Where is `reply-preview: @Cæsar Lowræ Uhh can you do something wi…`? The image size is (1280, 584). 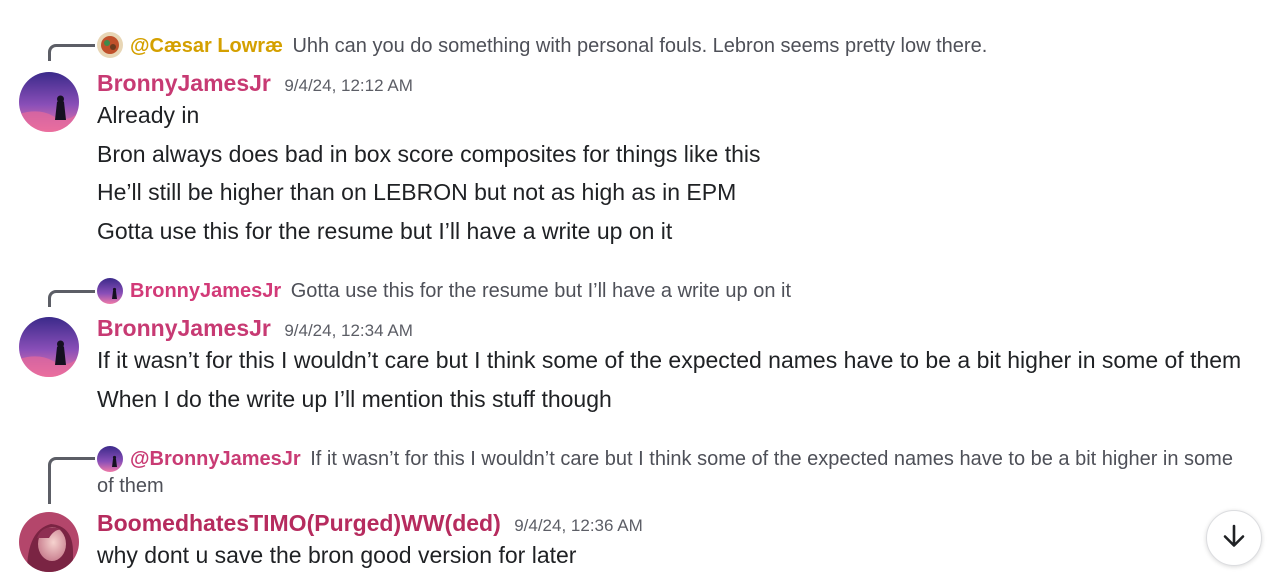 reply-preview: @Cæsar Lowræ Uhh can you do something wi… is located at coordinates (558, 46).